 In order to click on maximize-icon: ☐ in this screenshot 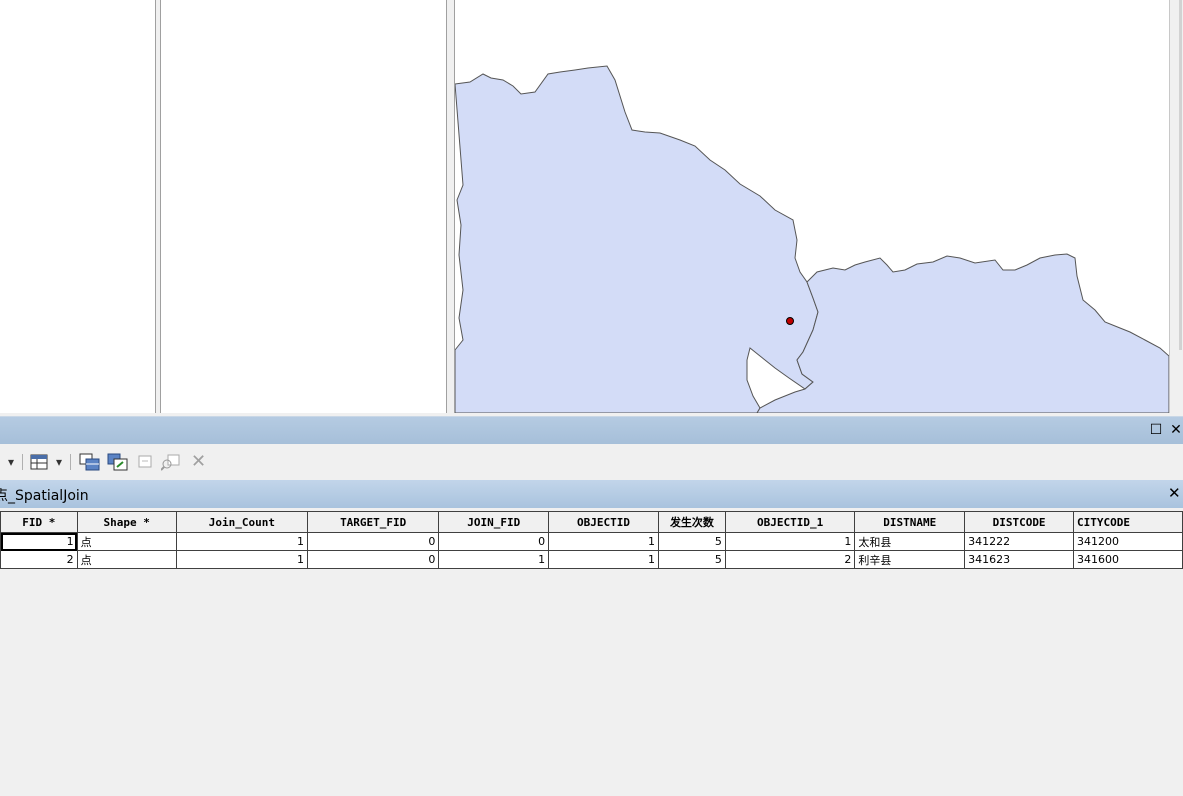, I will do `click(1156, 430)`.